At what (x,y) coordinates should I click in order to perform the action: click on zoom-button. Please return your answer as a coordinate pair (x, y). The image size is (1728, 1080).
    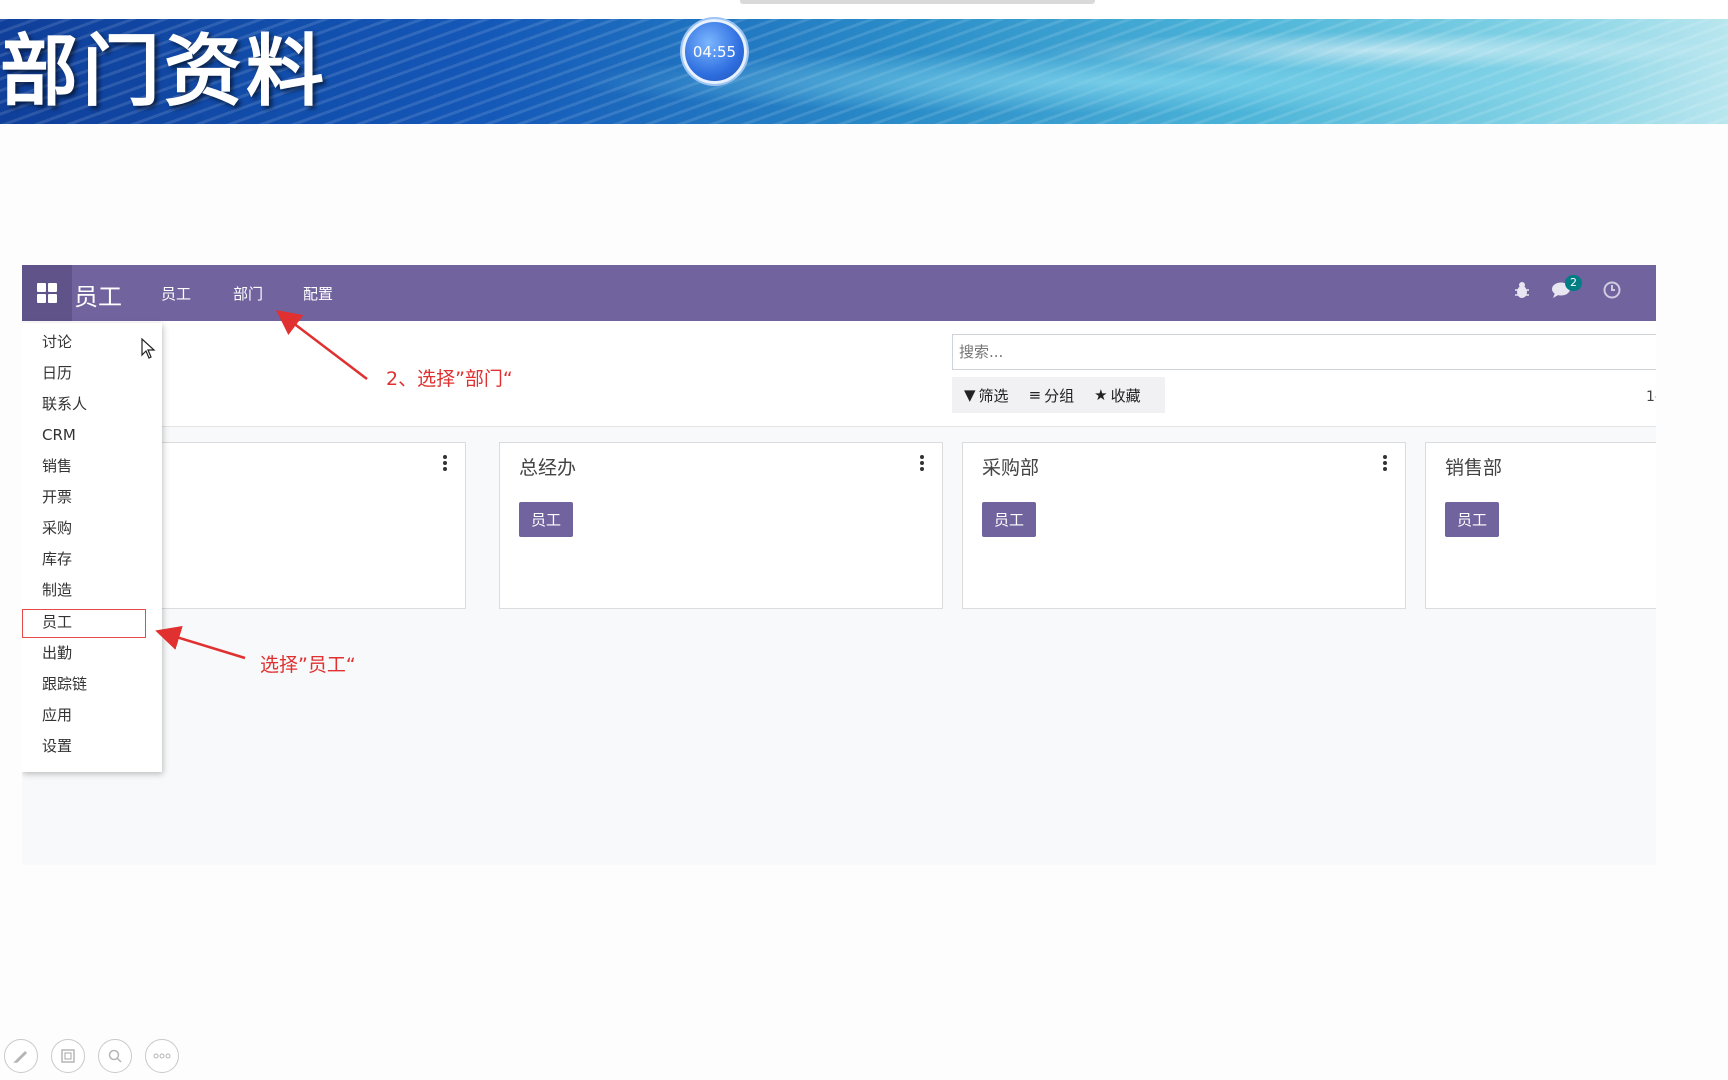
    Looking at the image, I should click on (115, 1056).